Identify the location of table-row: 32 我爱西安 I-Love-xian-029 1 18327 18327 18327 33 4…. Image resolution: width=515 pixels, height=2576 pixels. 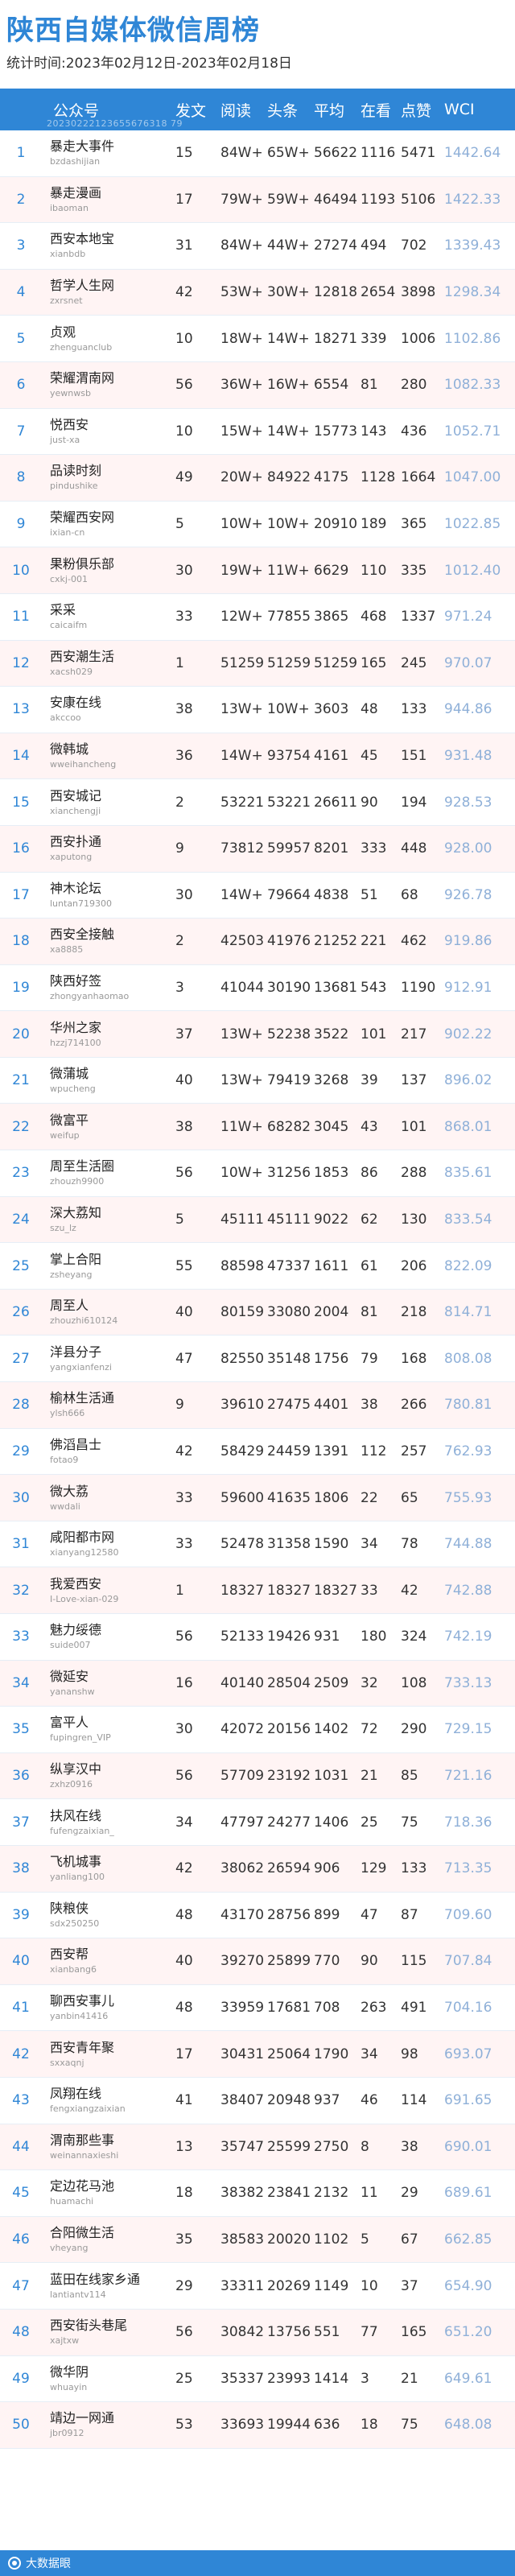
(257, 1590).